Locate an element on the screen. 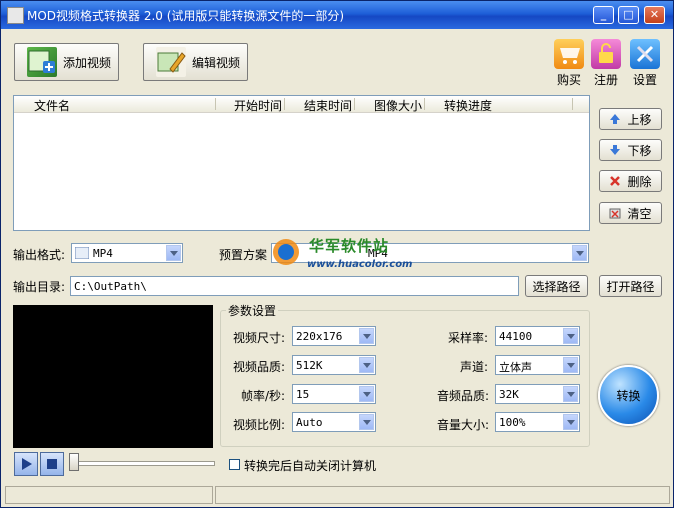 The width and height of the screenshot is (674, 508). play-icon is located at coordinates (27, 464).